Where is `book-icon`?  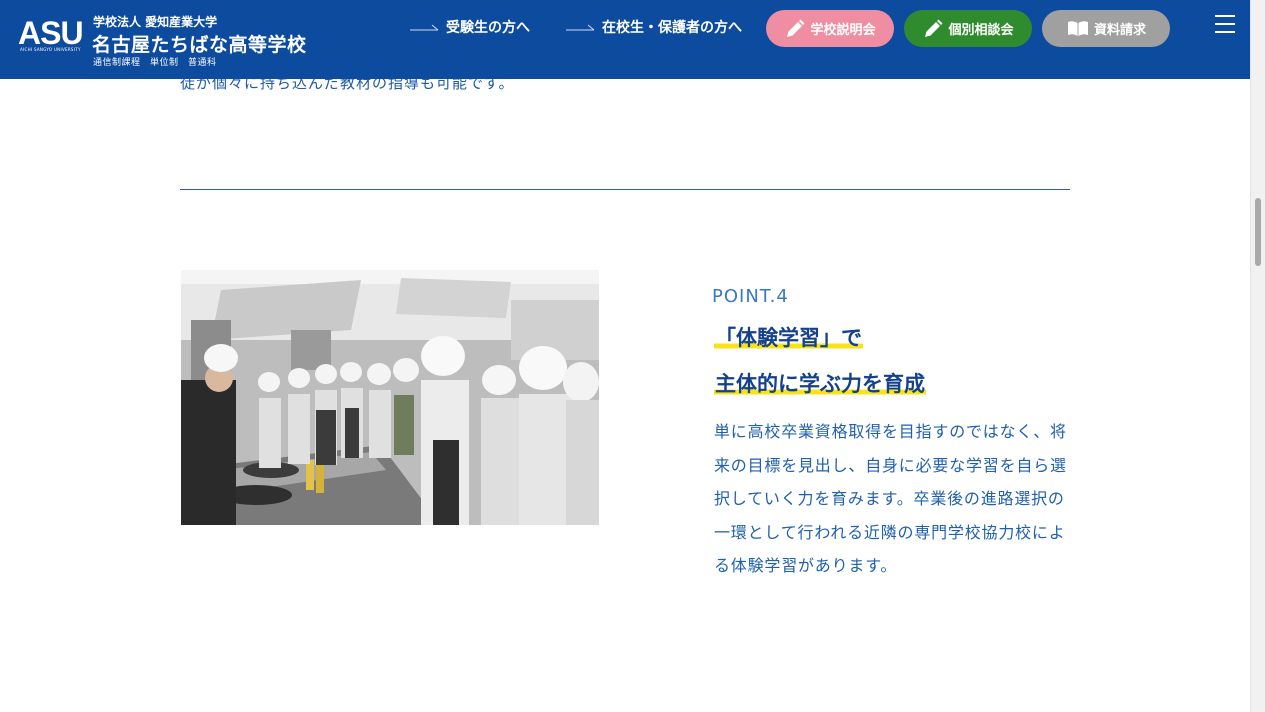 book-icon is located at coordinates (1077, 28).